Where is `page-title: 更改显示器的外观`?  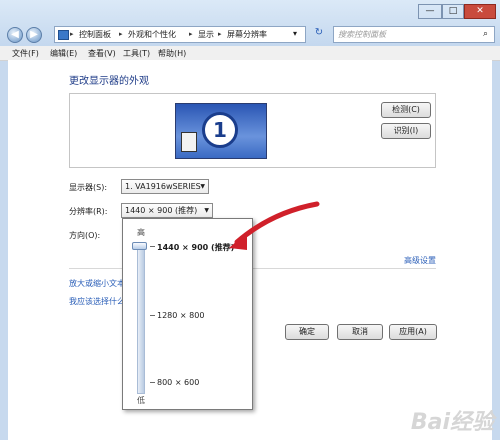
page-title: 更改显示器的外观 is located at coordinates (109, 81).